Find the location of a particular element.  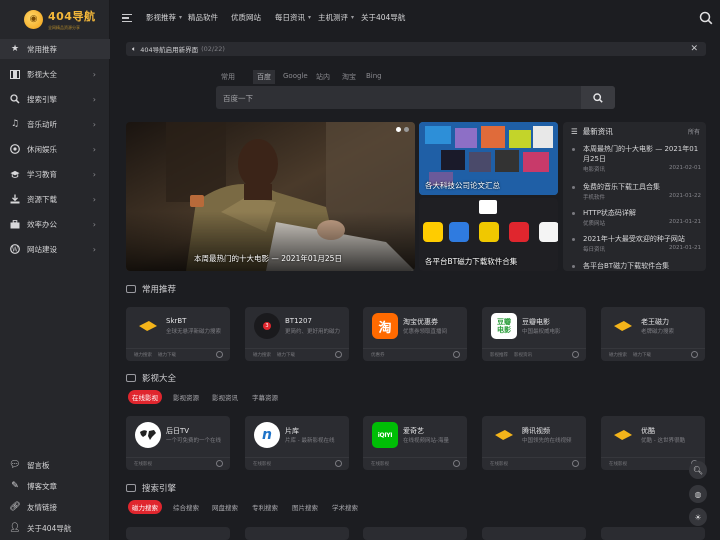

sidebar-item-downloads: 资源下载 › is located at coordinates (55, 199).